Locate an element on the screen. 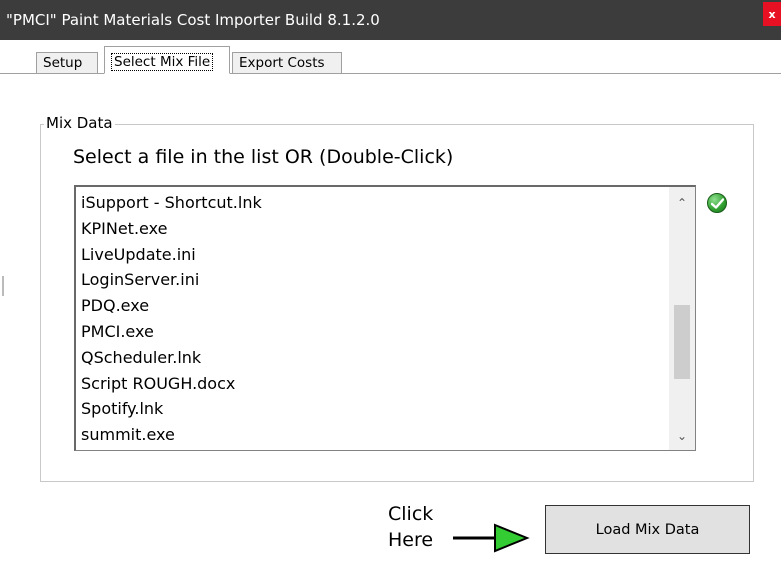 This screenshot has height=571, width=781. close-button: x is located at coordinates (772, 14).